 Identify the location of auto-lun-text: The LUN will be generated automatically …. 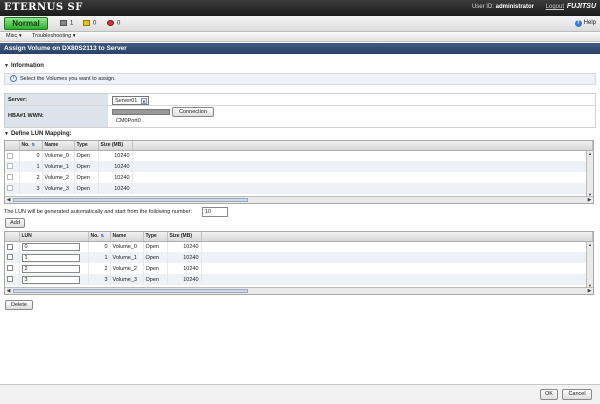
(98, 212).